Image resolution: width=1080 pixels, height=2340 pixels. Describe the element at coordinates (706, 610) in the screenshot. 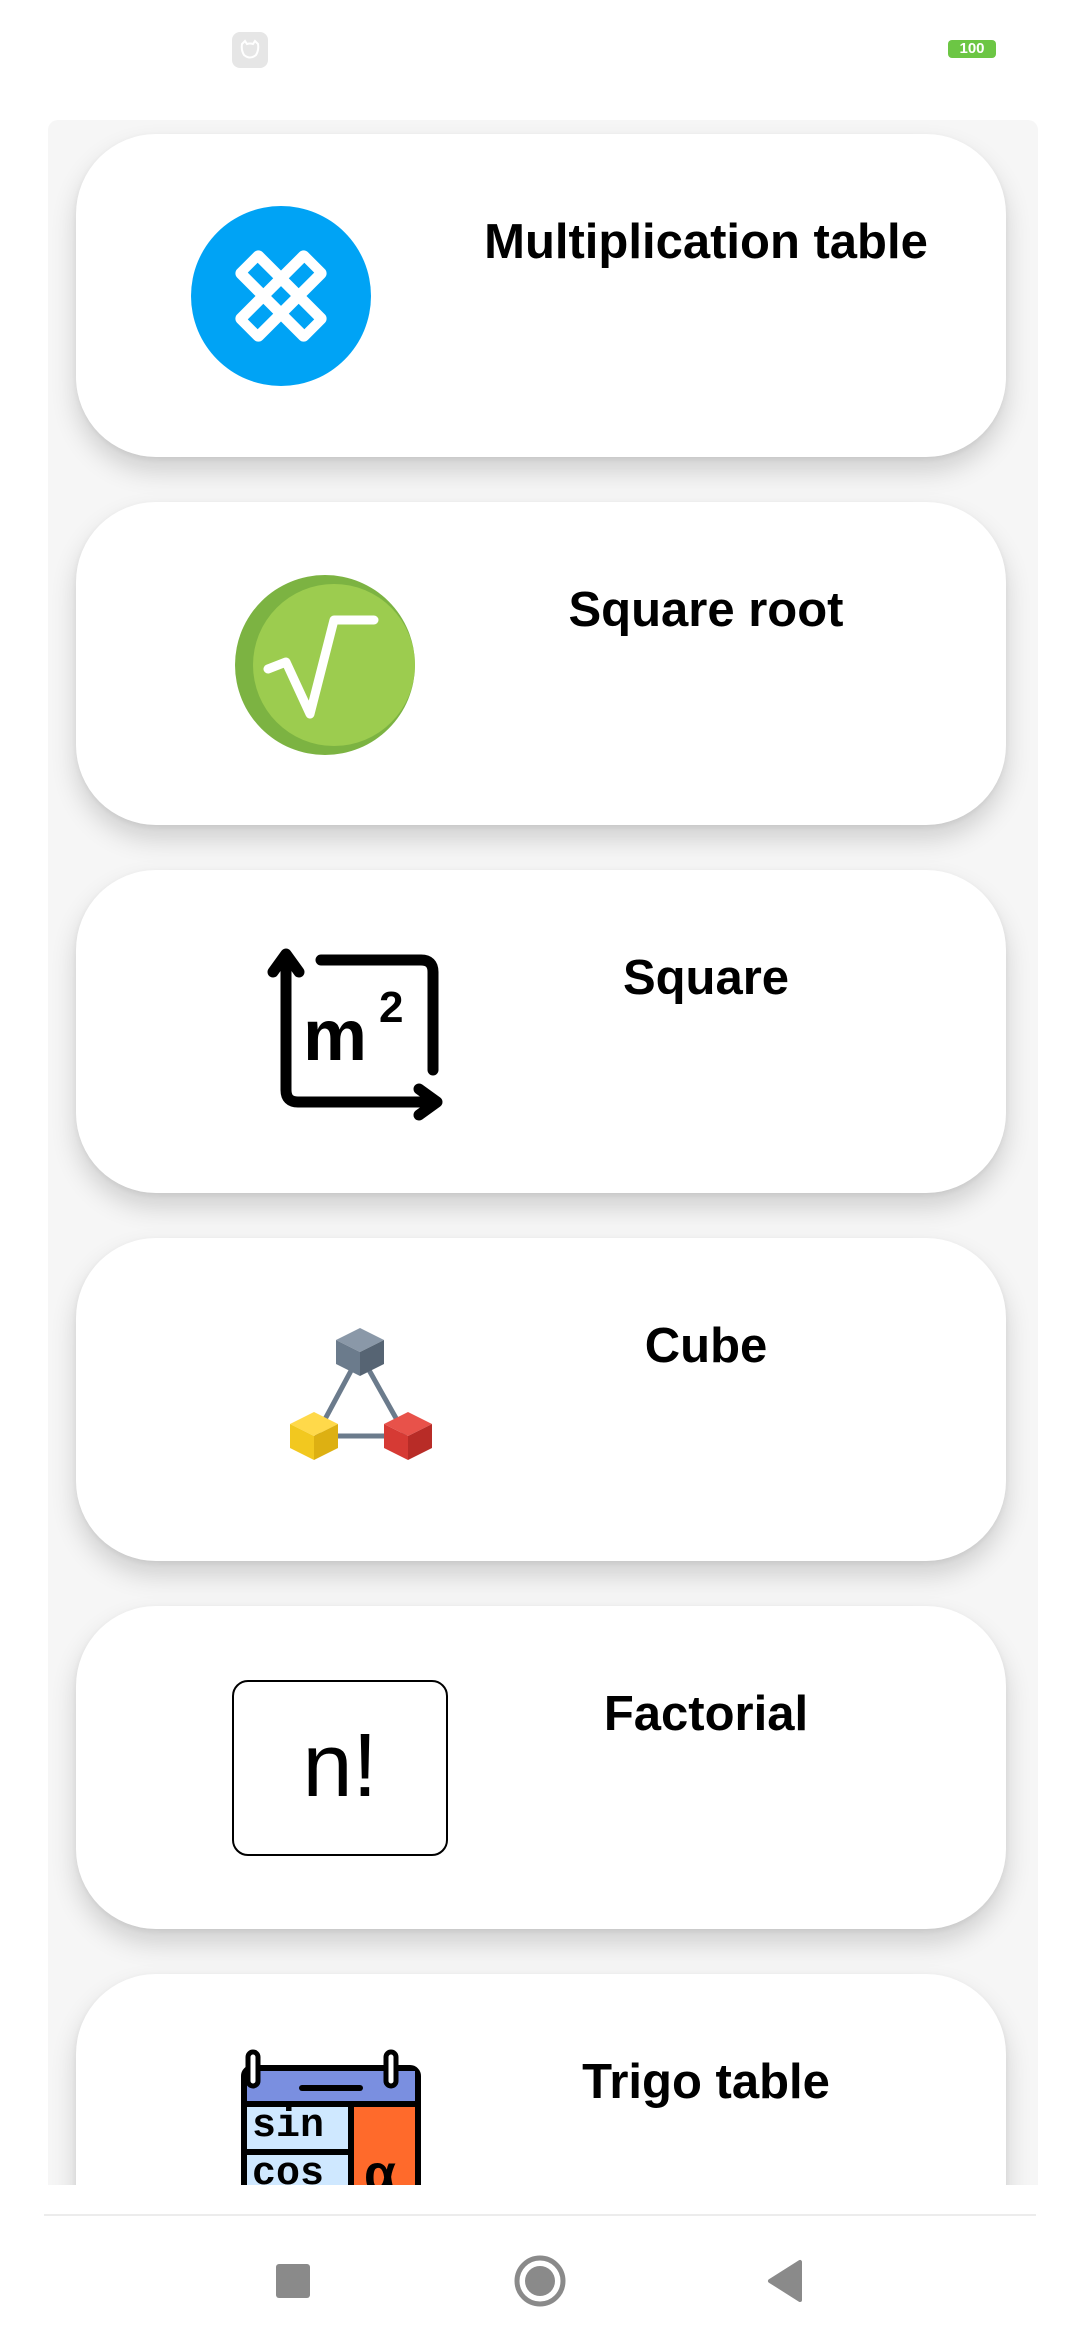

I see `card-title: Square root` at that location.